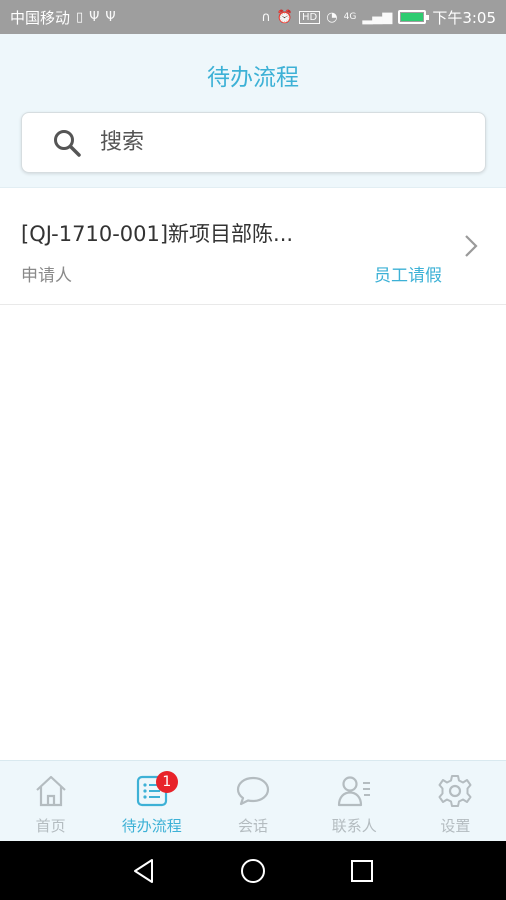 The height and width of the screenshot is (900, 506). Describe the element at coordinates (354, 791) in the screenshot. I see `contacts-icon` at that location.